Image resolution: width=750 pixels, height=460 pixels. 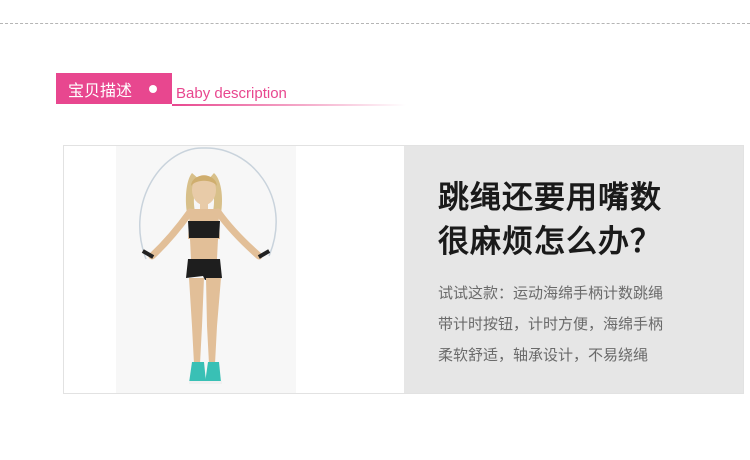 What do you see at coordinates (375, 23) in the screenshot?
I see `top-dashed-divider` at bounding box center [375, 23].